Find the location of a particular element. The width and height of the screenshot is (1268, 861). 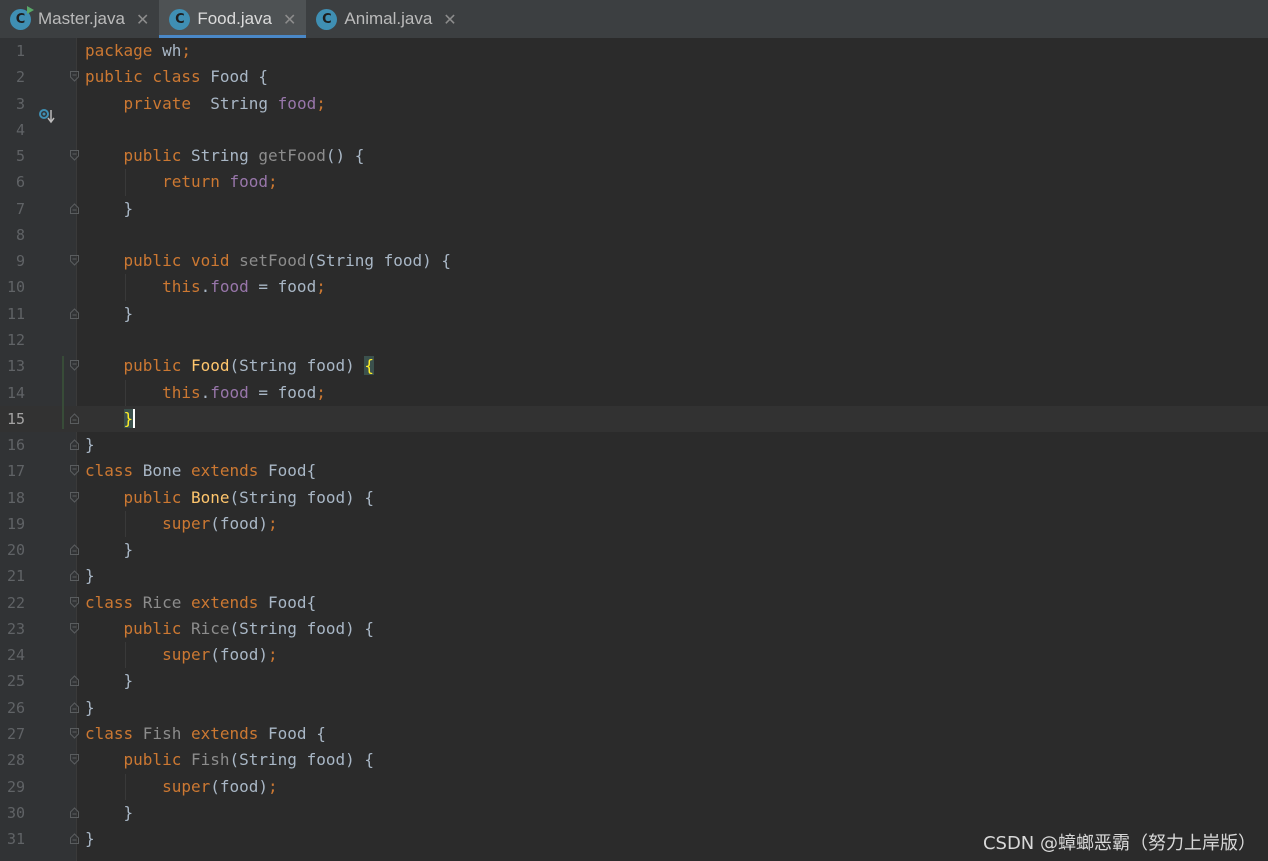

line-number: 7 is located at coordinates (20, 208).